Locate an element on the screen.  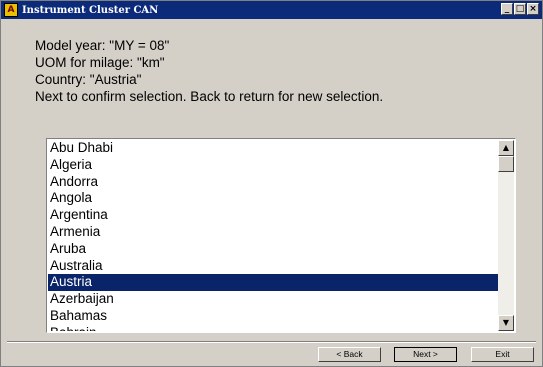
maximize-button: □ is located at coordinates (520, 9).